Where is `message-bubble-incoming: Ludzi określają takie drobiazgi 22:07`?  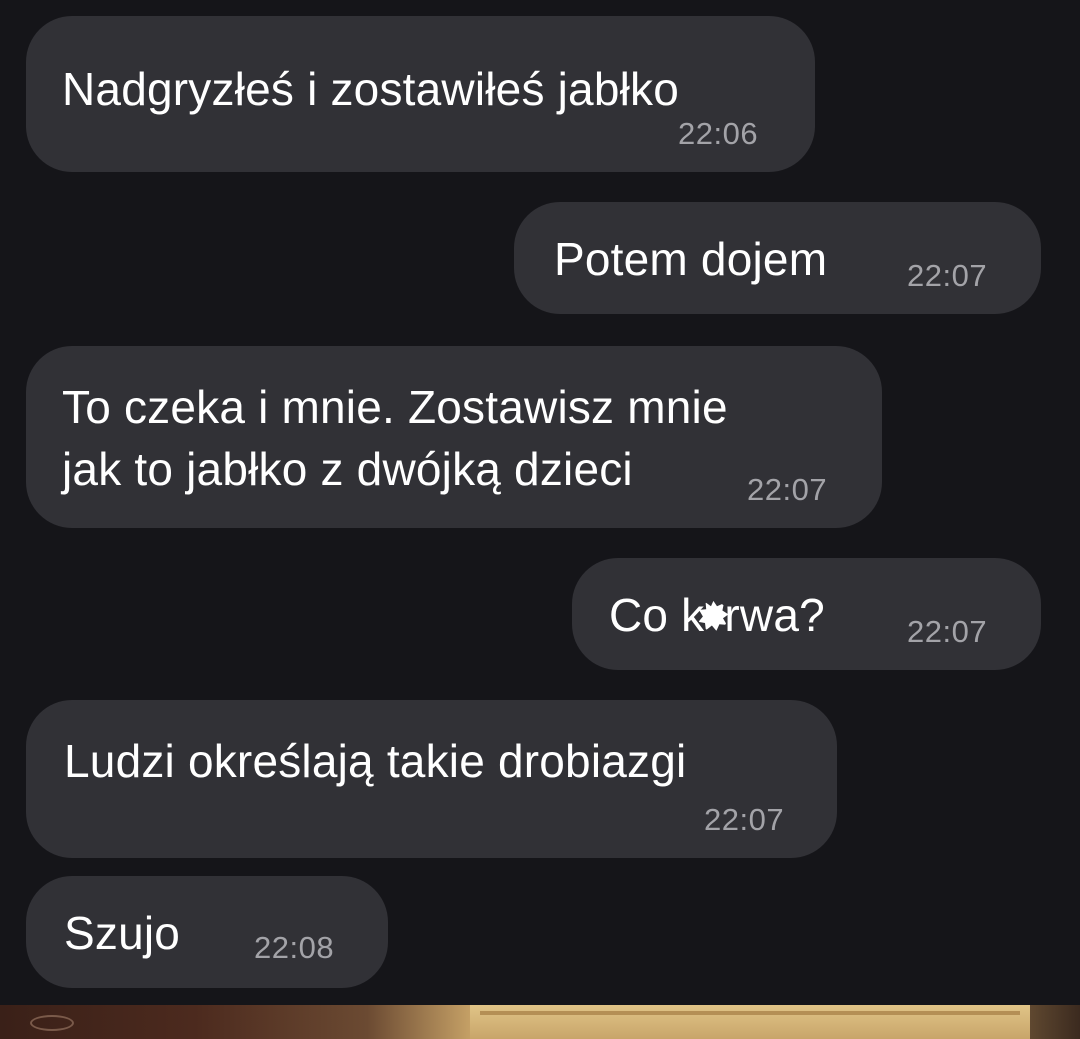 message-bubble-incoming: Ludzi określają takie drobiazgi 22:07 is located at coordinates (431, 779).